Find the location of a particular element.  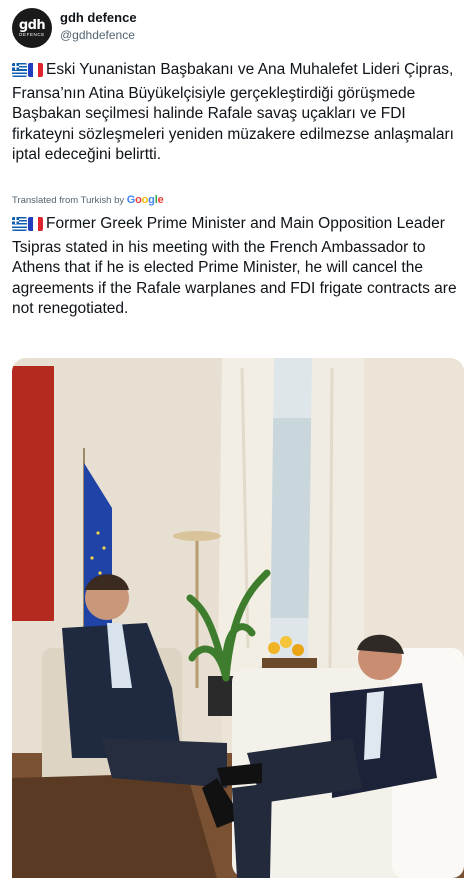

floor-lamp is located at coordinates (197, 536).